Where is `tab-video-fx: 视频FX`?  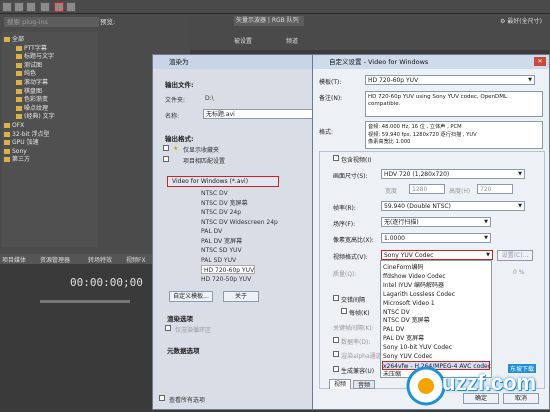
tab-video-fx: 视频FX is located at coordinates (136, 259).